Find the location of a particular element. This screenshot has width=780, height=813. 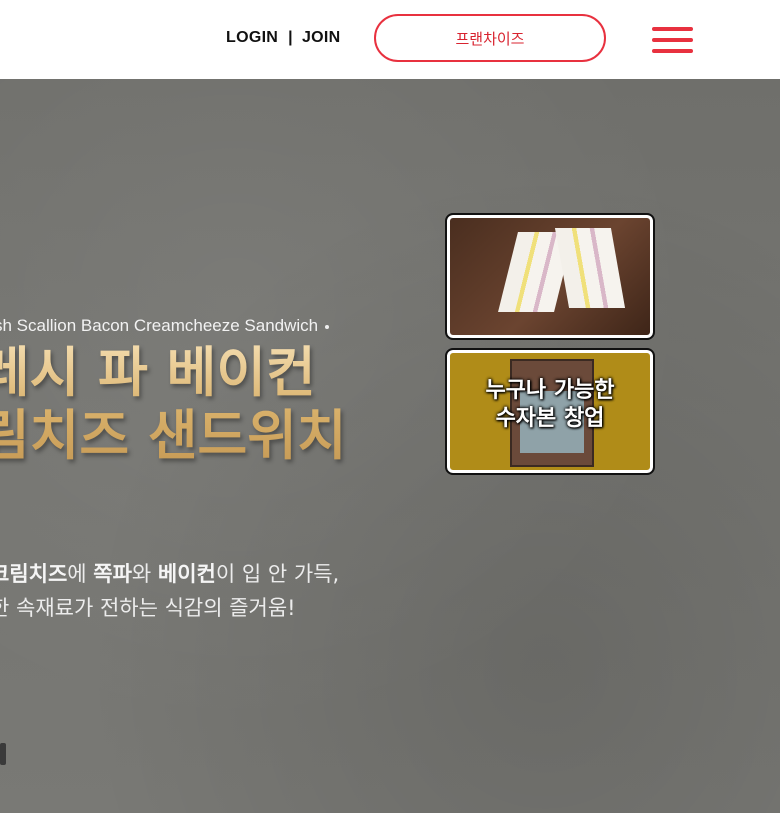

sandwich-photo-card is located at coordinates (550, 276).